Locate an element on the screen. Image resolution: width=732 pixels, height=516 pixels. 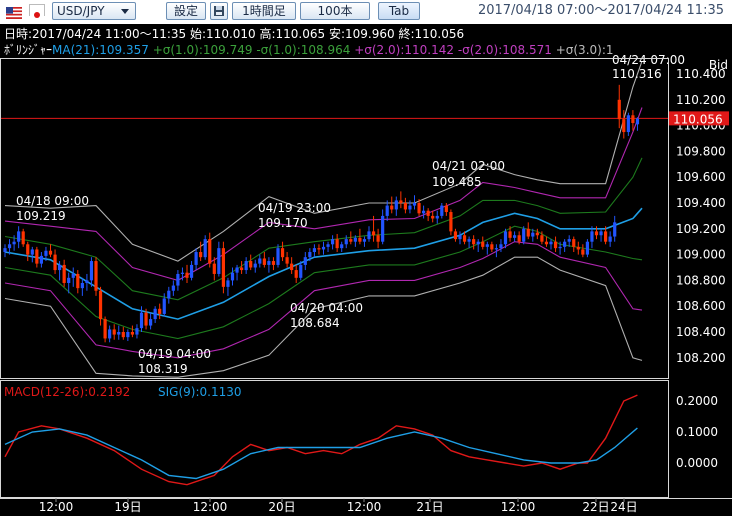
time-tick: 21日 is located at coordinates (429, 507).